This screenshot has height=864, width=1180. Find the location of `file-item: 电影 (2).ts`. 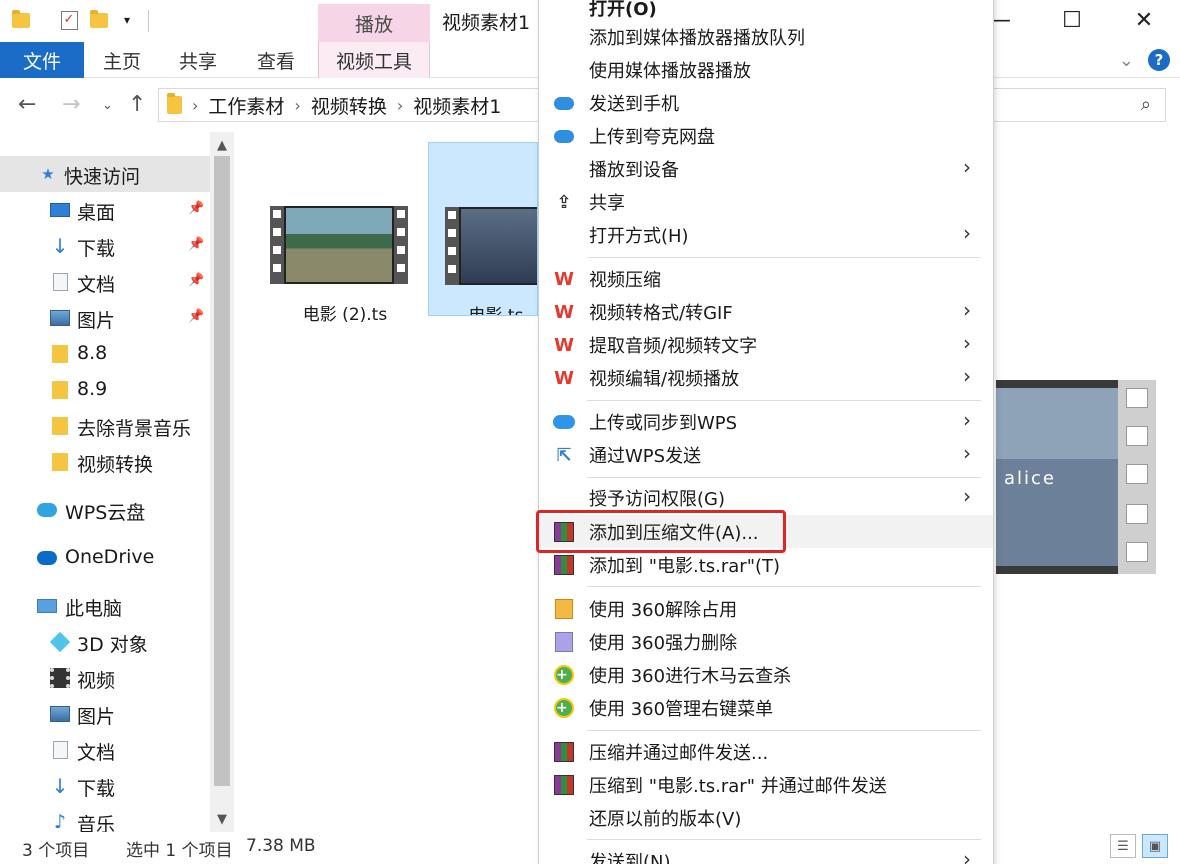

file-item: 电影 (2).ts is located at coordinates (331, 233).